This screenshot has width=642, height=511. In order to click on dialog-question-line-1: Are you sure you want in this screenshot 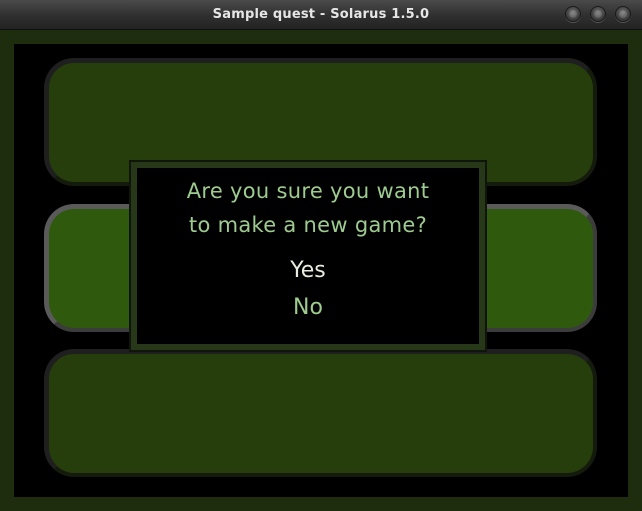, I will do `click(308, 191)`.